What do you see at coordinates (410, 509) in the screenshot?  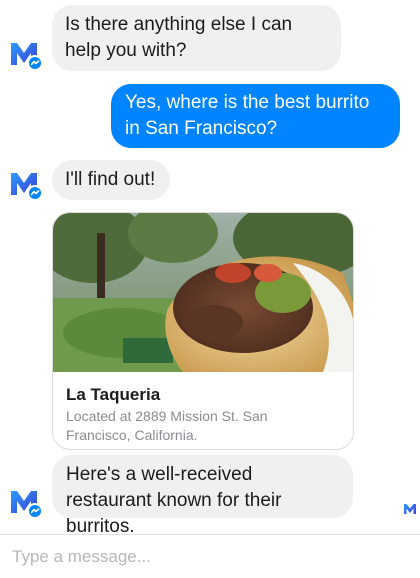 I see `seen-receipt-icon` at bounding box center [410, 509].